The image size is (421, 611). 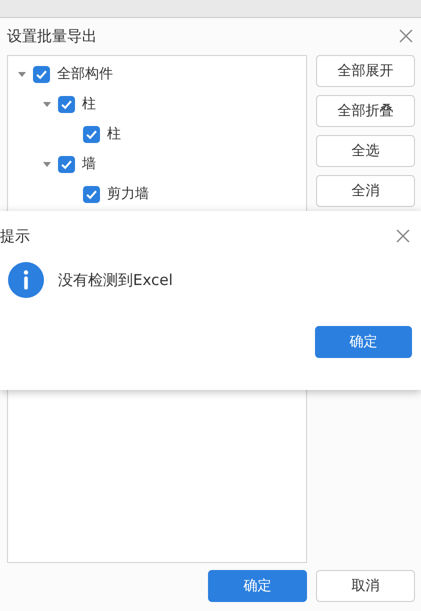 I want to click on cancel-button: 取消, so click(x=365, y=586).